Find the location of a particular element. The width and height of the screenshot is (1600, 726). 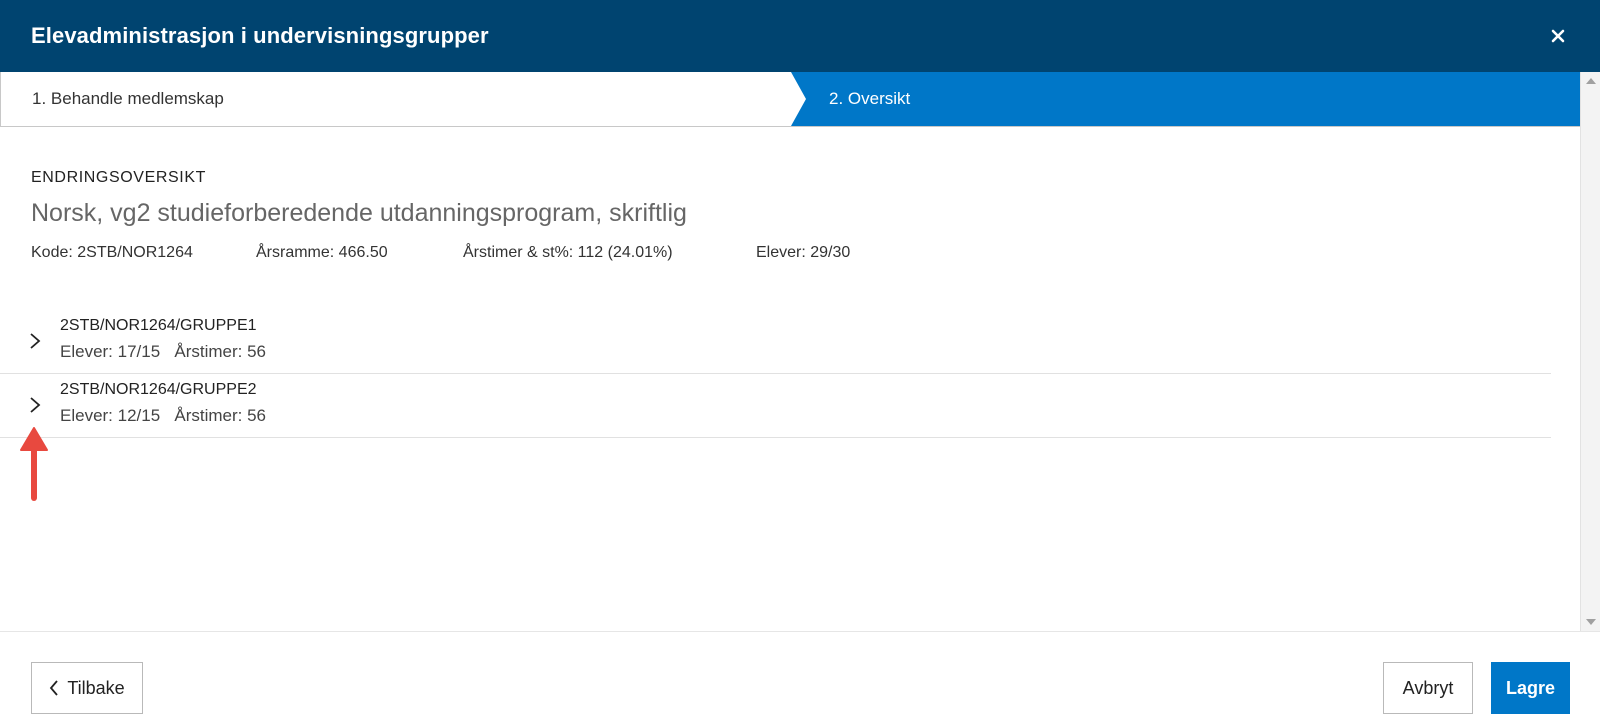

step-label: 2. Oversikt is located at coordinates (870, 98).